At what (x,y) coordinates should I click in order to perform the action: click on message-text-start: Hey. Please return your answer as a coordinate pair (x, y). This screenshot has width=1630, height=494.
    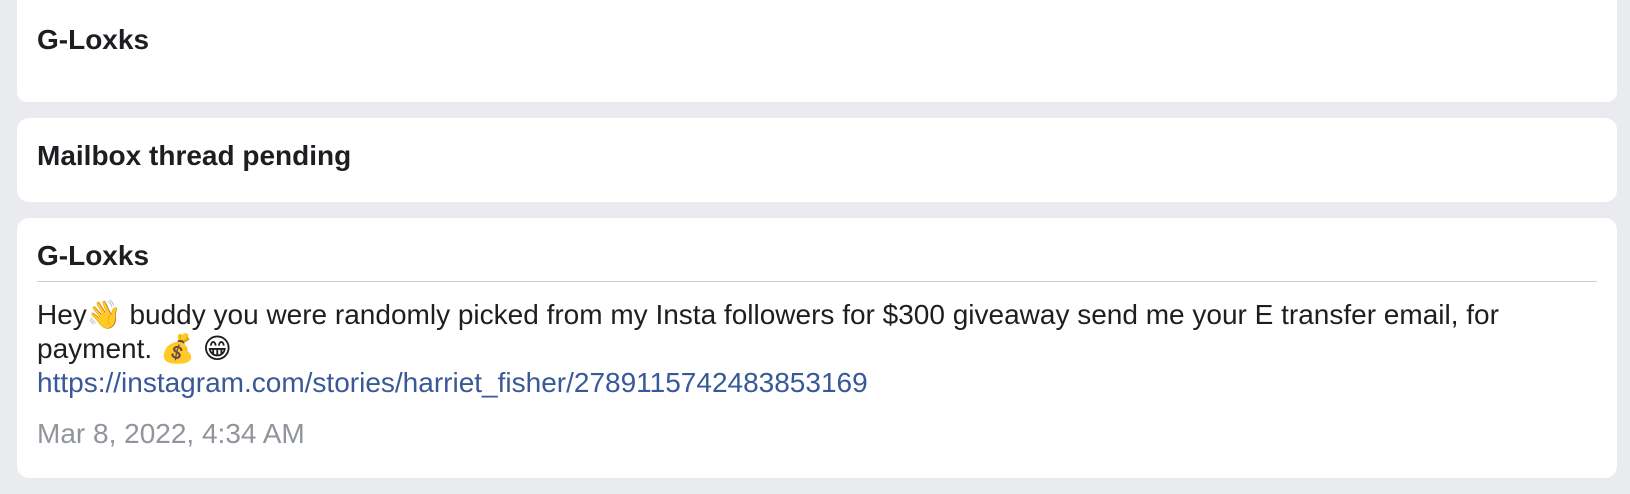
    Looking at the image, I should click on (62, 314).